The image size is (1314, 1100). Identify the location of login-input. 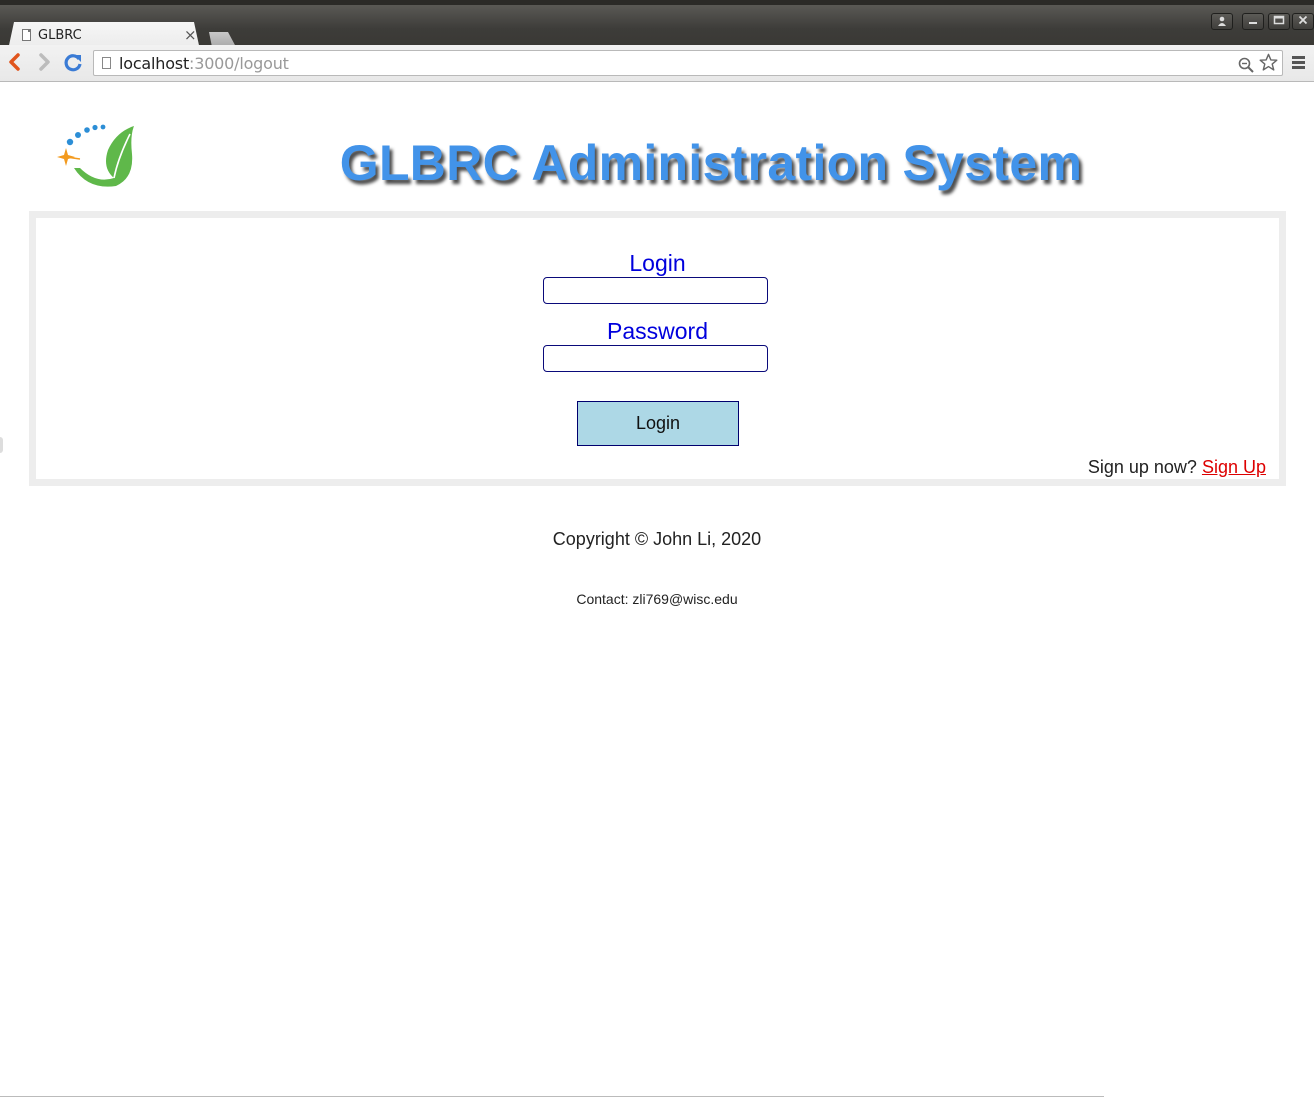
(655, 290).